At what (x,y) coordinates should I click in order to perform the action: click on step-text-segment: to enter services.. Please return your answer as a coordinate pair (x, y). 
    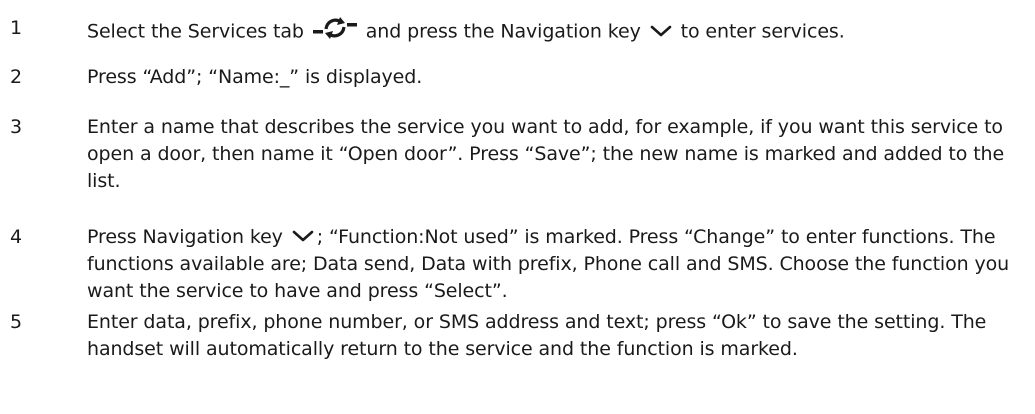
    Looking at the image, I should click on (759, 31).